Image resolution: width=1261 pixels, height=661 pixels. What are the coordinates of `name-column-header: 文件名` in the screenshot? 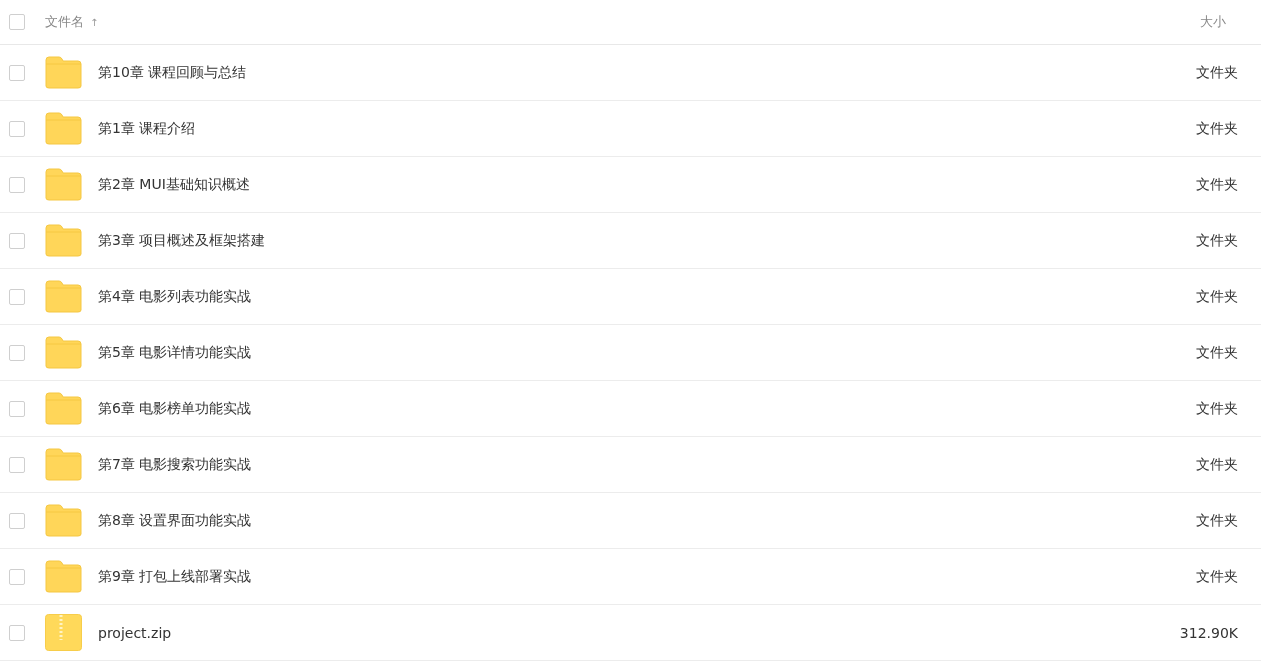 It's located at (64, 22).